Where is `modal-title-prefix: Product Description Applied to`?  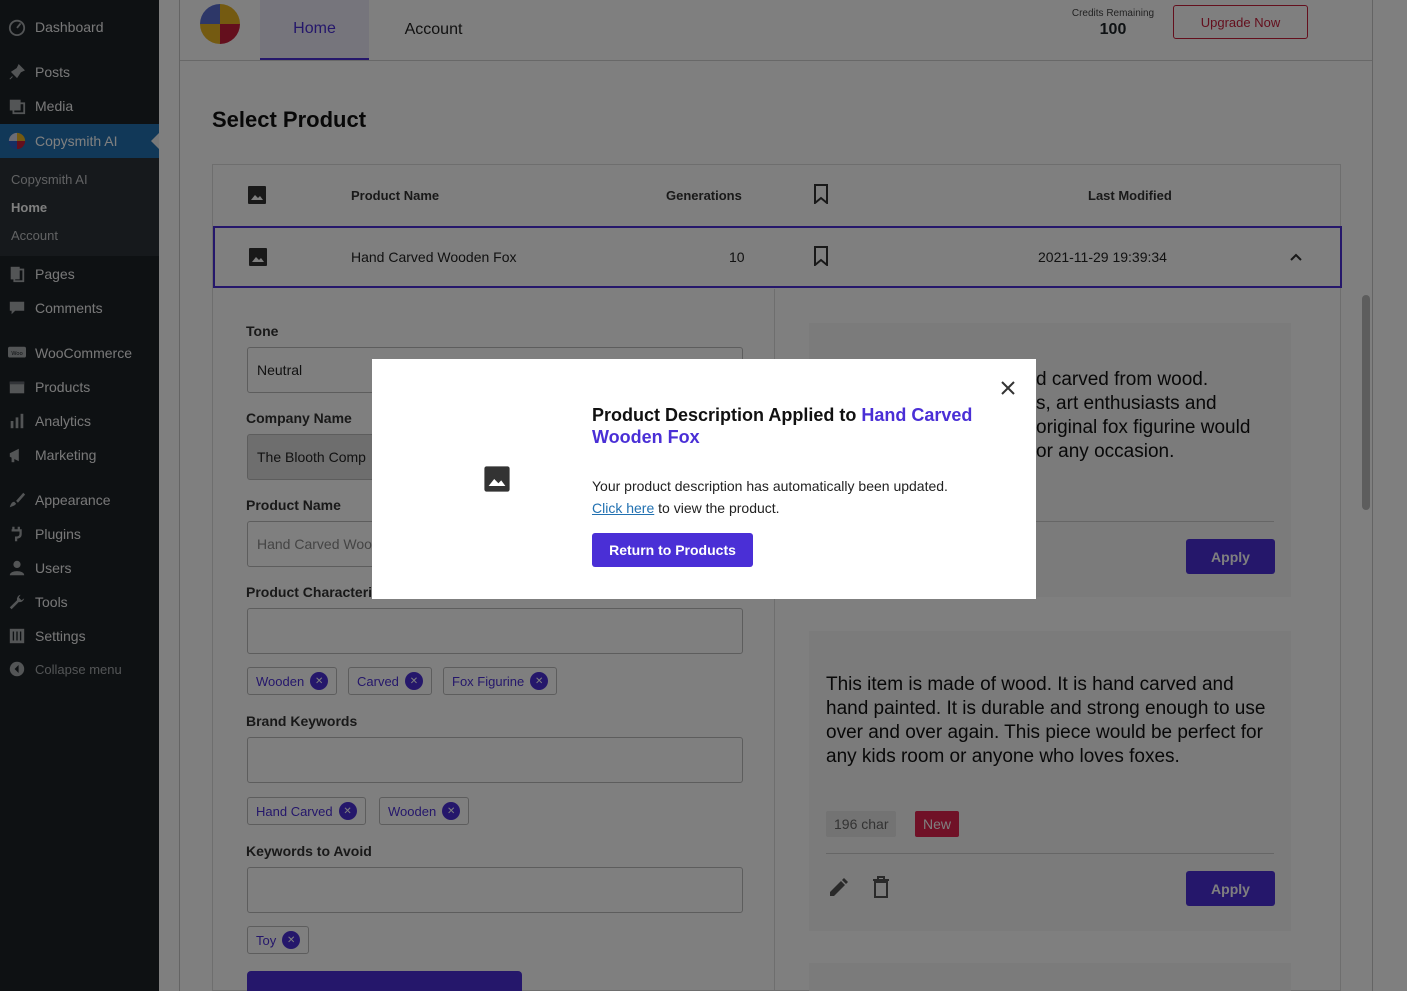 modal-title-prefix: Product Description Applied to is located at coordinates (727, 415).